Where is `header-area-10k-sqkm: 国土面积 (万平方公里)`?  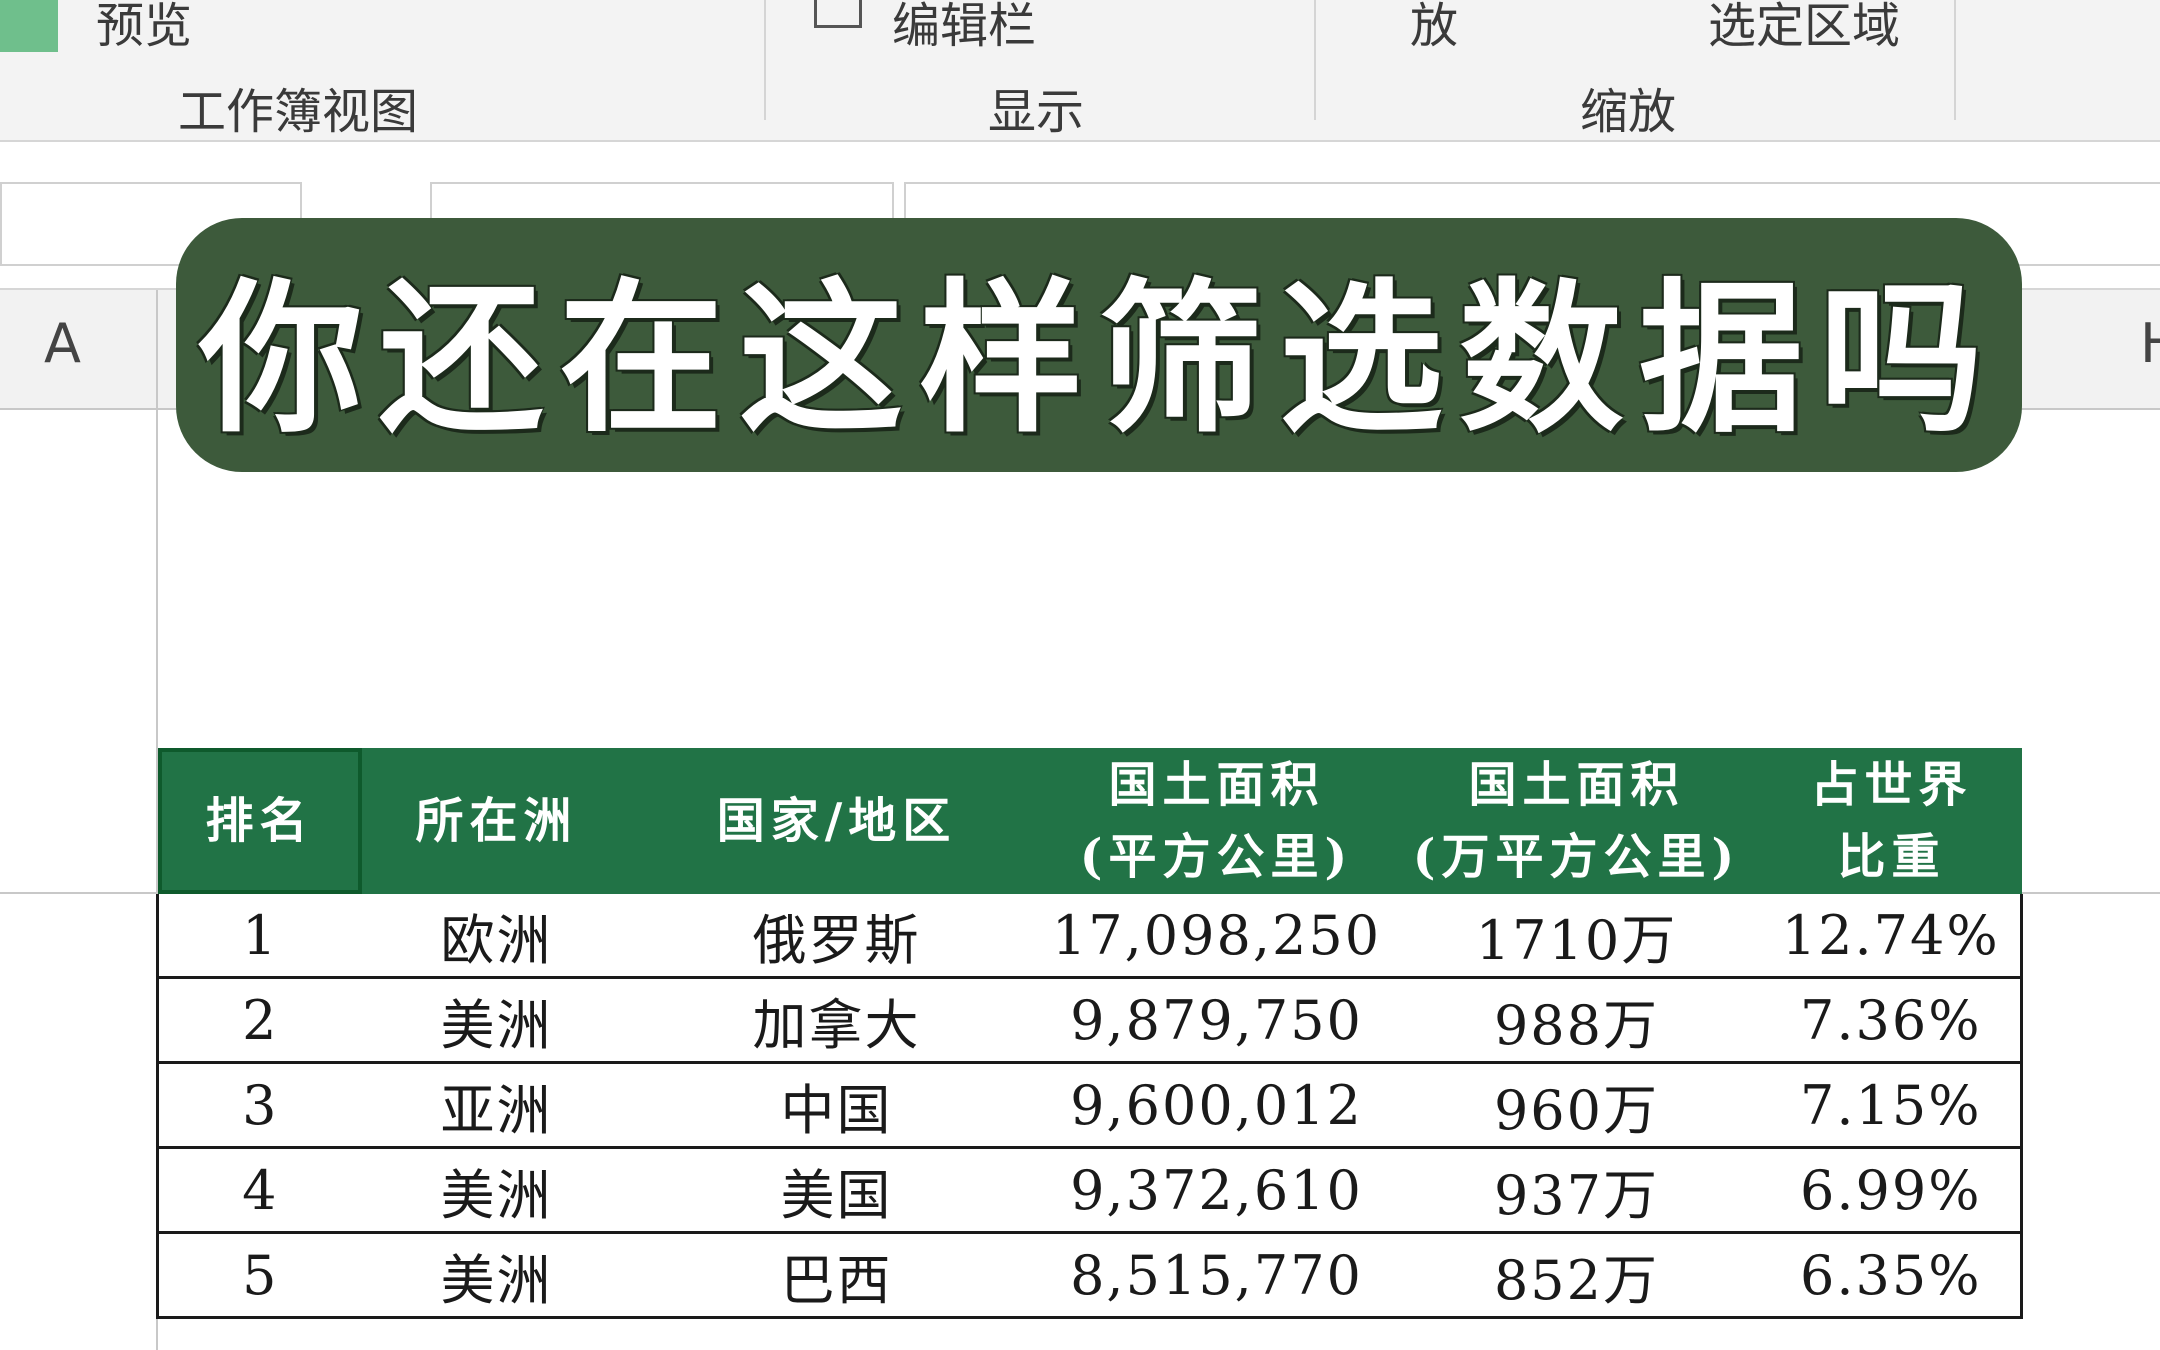 header-area-10k-sqkm: 国土面积 (万平方公里) is located at coordinates (1576, 821).